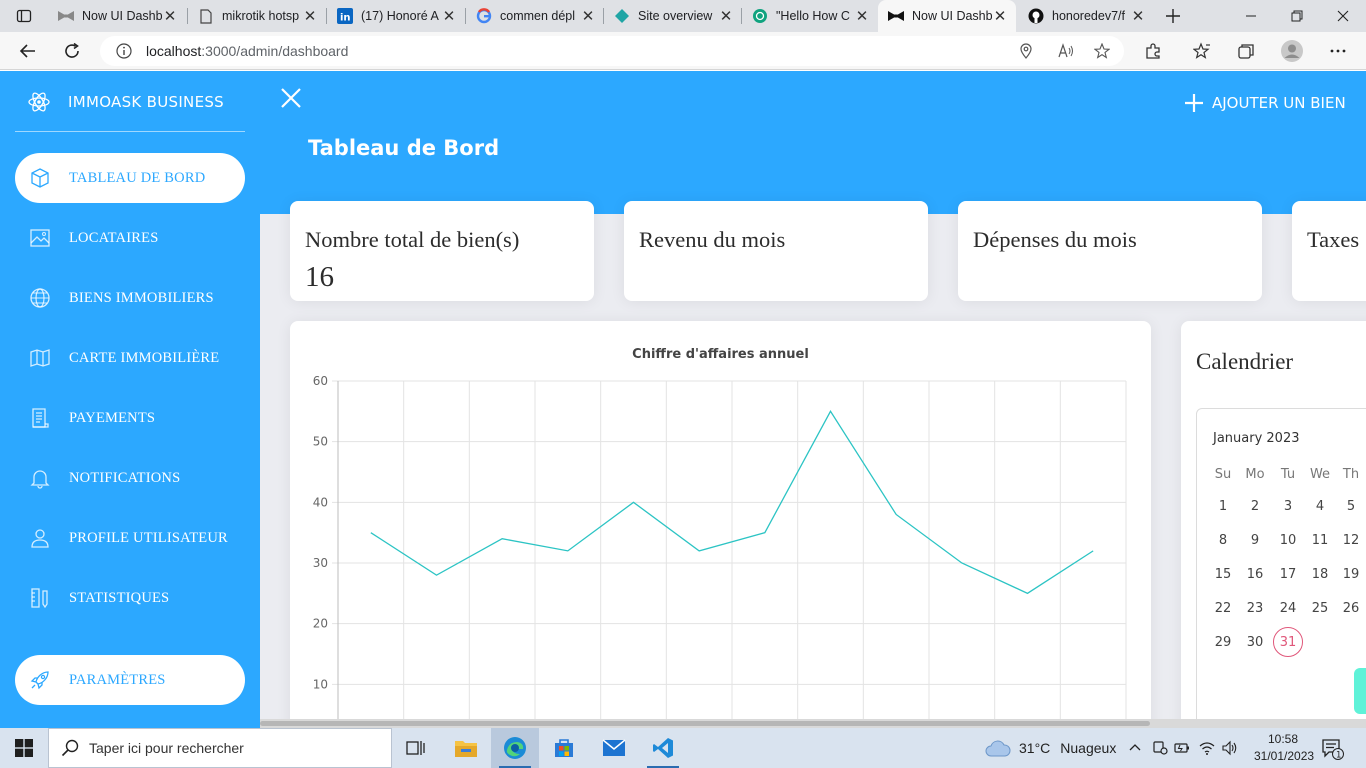  What do you see at coordinates (1182, 748) in the screenshot?
I see `battery-icon` at bounding box center [1182, 748].